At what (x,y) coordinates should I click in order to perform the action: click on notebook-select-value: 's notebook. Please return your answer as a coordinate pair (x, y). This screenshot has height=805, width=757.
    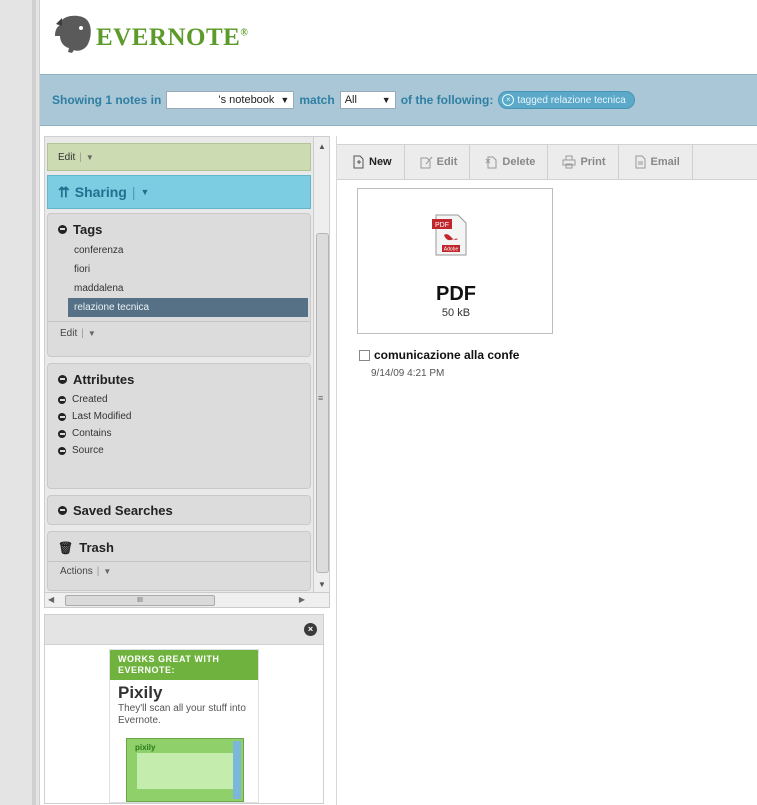
    Looking at the image, I should click on (246, 100).